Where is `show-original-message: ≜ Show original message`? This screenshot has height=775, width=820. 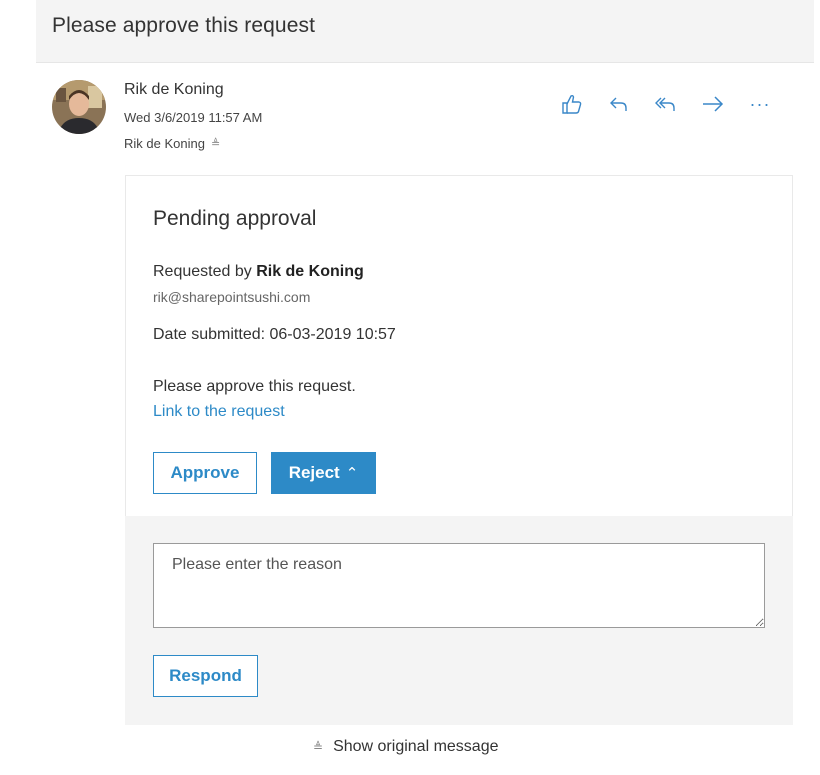
show-original-message: ≜ Show original message is located at coordinates (405, 747).